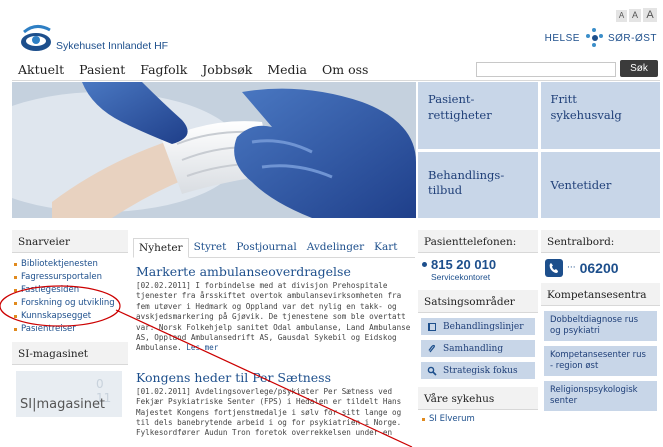  Describe the element at coordinates (70, 241) in the screenshot. I see `snarveier-heading: Snarveier` at that location.